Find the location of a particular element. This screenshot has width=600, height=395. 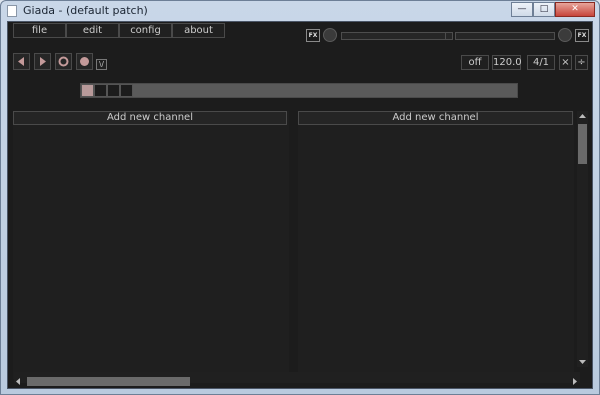

beat-cell-active is located at coordinates (87, 90).